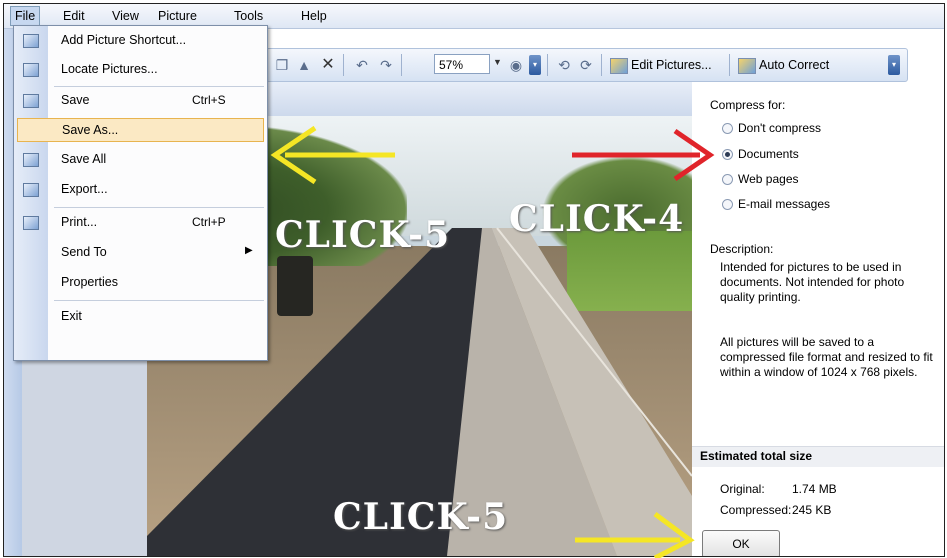 This screenshot has width=947, height=558. What do you see at coordinates (497, 62) in the screenshot?
I see `chevron-down-icon: ▼` at bounding box center [497, 62].